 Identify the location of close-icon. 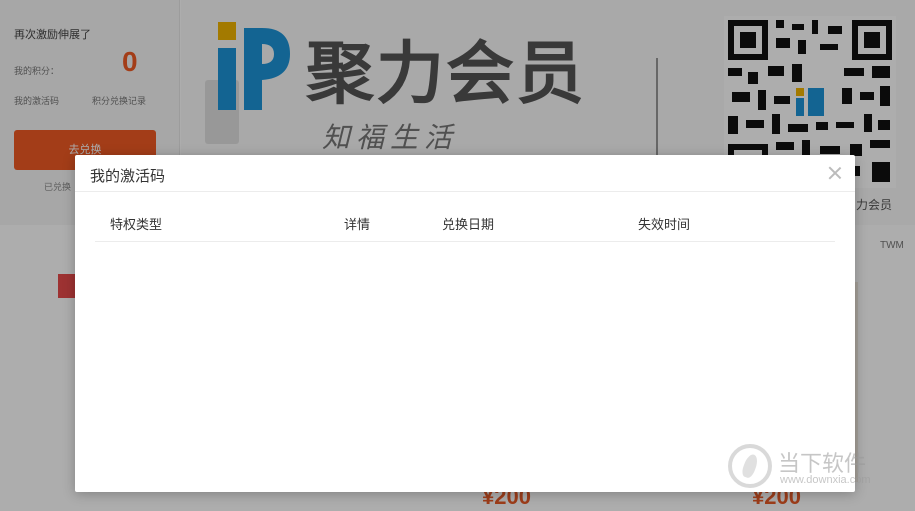
(835, 173).